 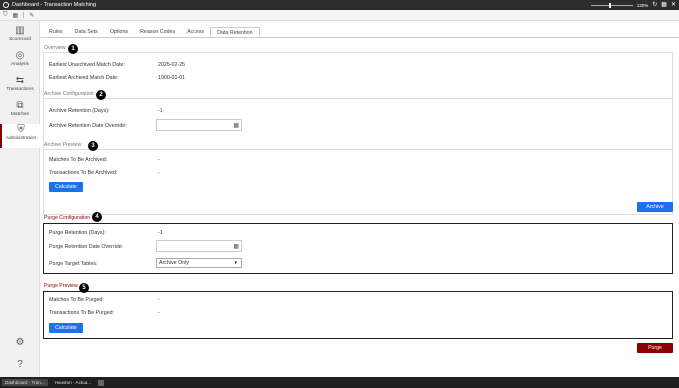 I want to click on archive-retention-label: Archive Retention (Days):, so click(x=79, y=111).